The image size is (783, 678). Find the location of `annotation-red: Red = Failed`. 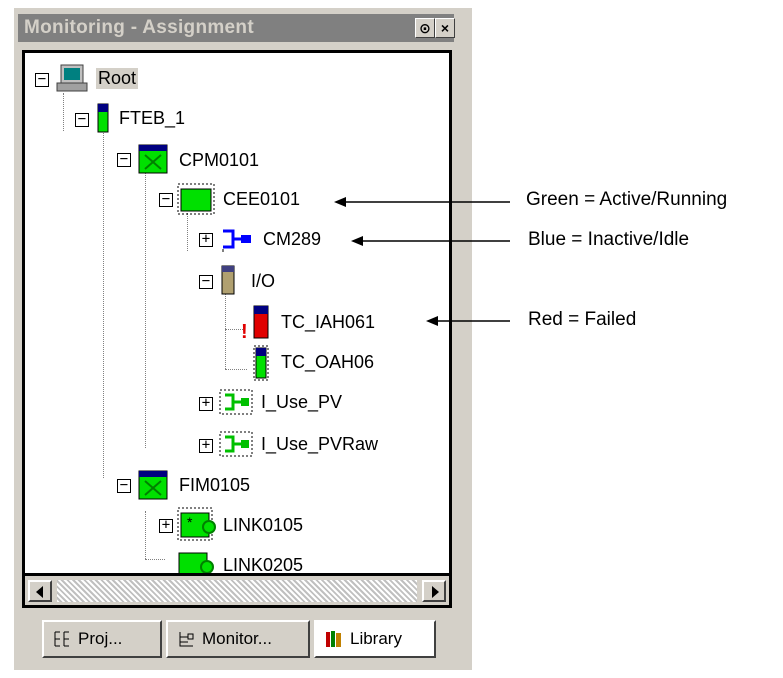

annotation-red: Red = Failed is located at coordinates (582, 319).